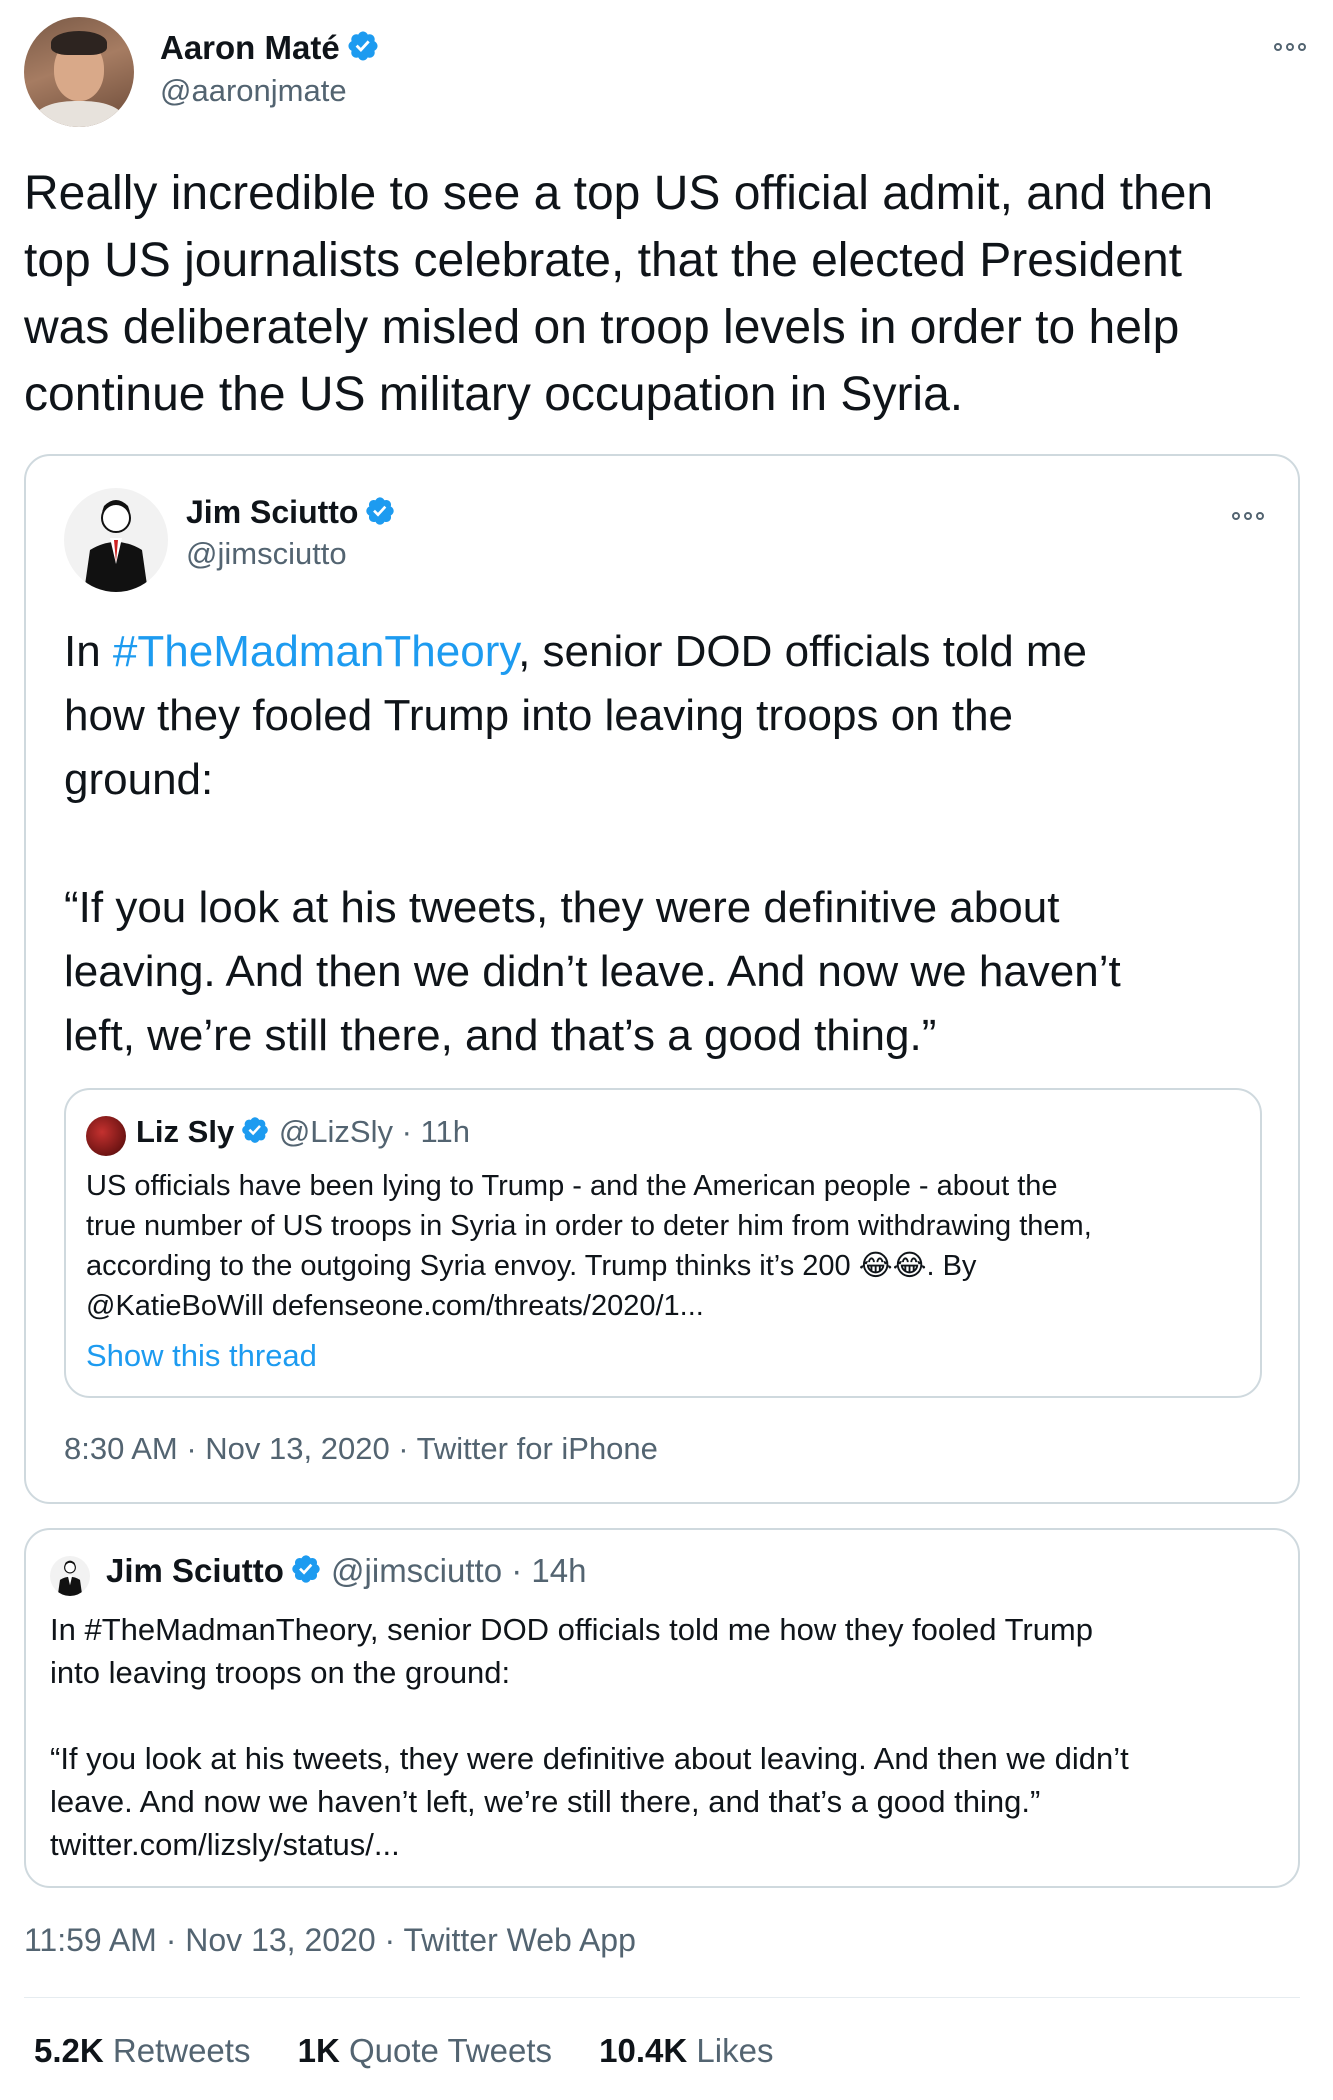 Image resolution: width=1333 pixels, height=2100 pixels. Describe the element at coordinates (106, 1136) in the screenshot. I see `nested-author-avatar` at that location.